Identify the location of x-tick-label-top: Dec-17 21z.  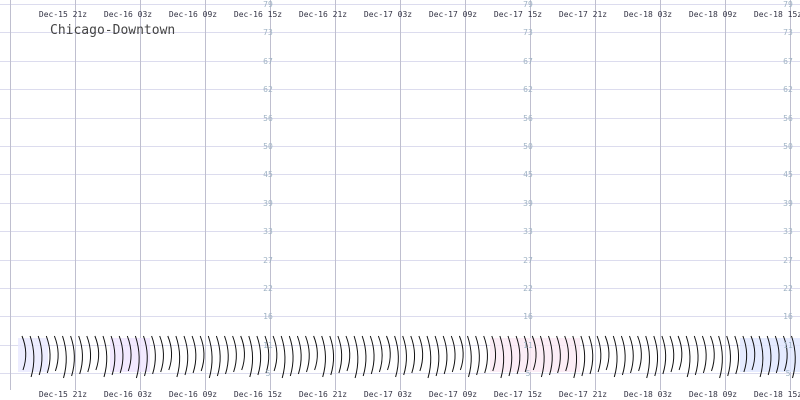
(583, 14).